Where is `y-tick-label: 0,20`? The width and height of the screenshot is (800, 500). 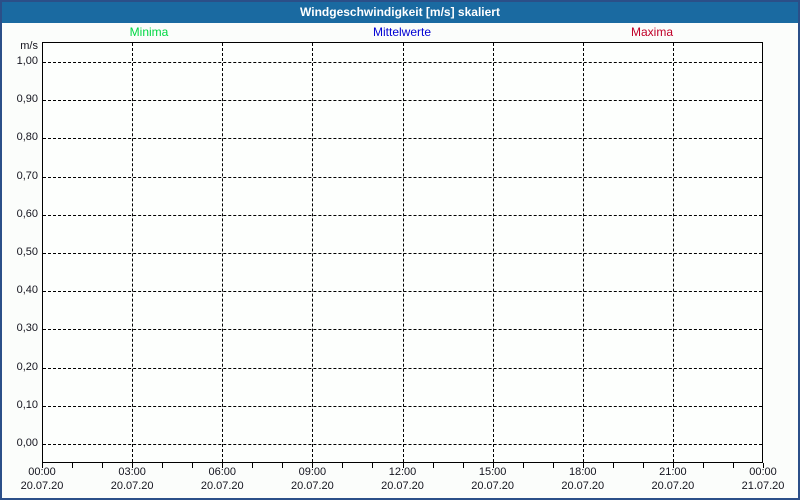 y-tick-label: 0,20 is located at coordinates (27, 366).